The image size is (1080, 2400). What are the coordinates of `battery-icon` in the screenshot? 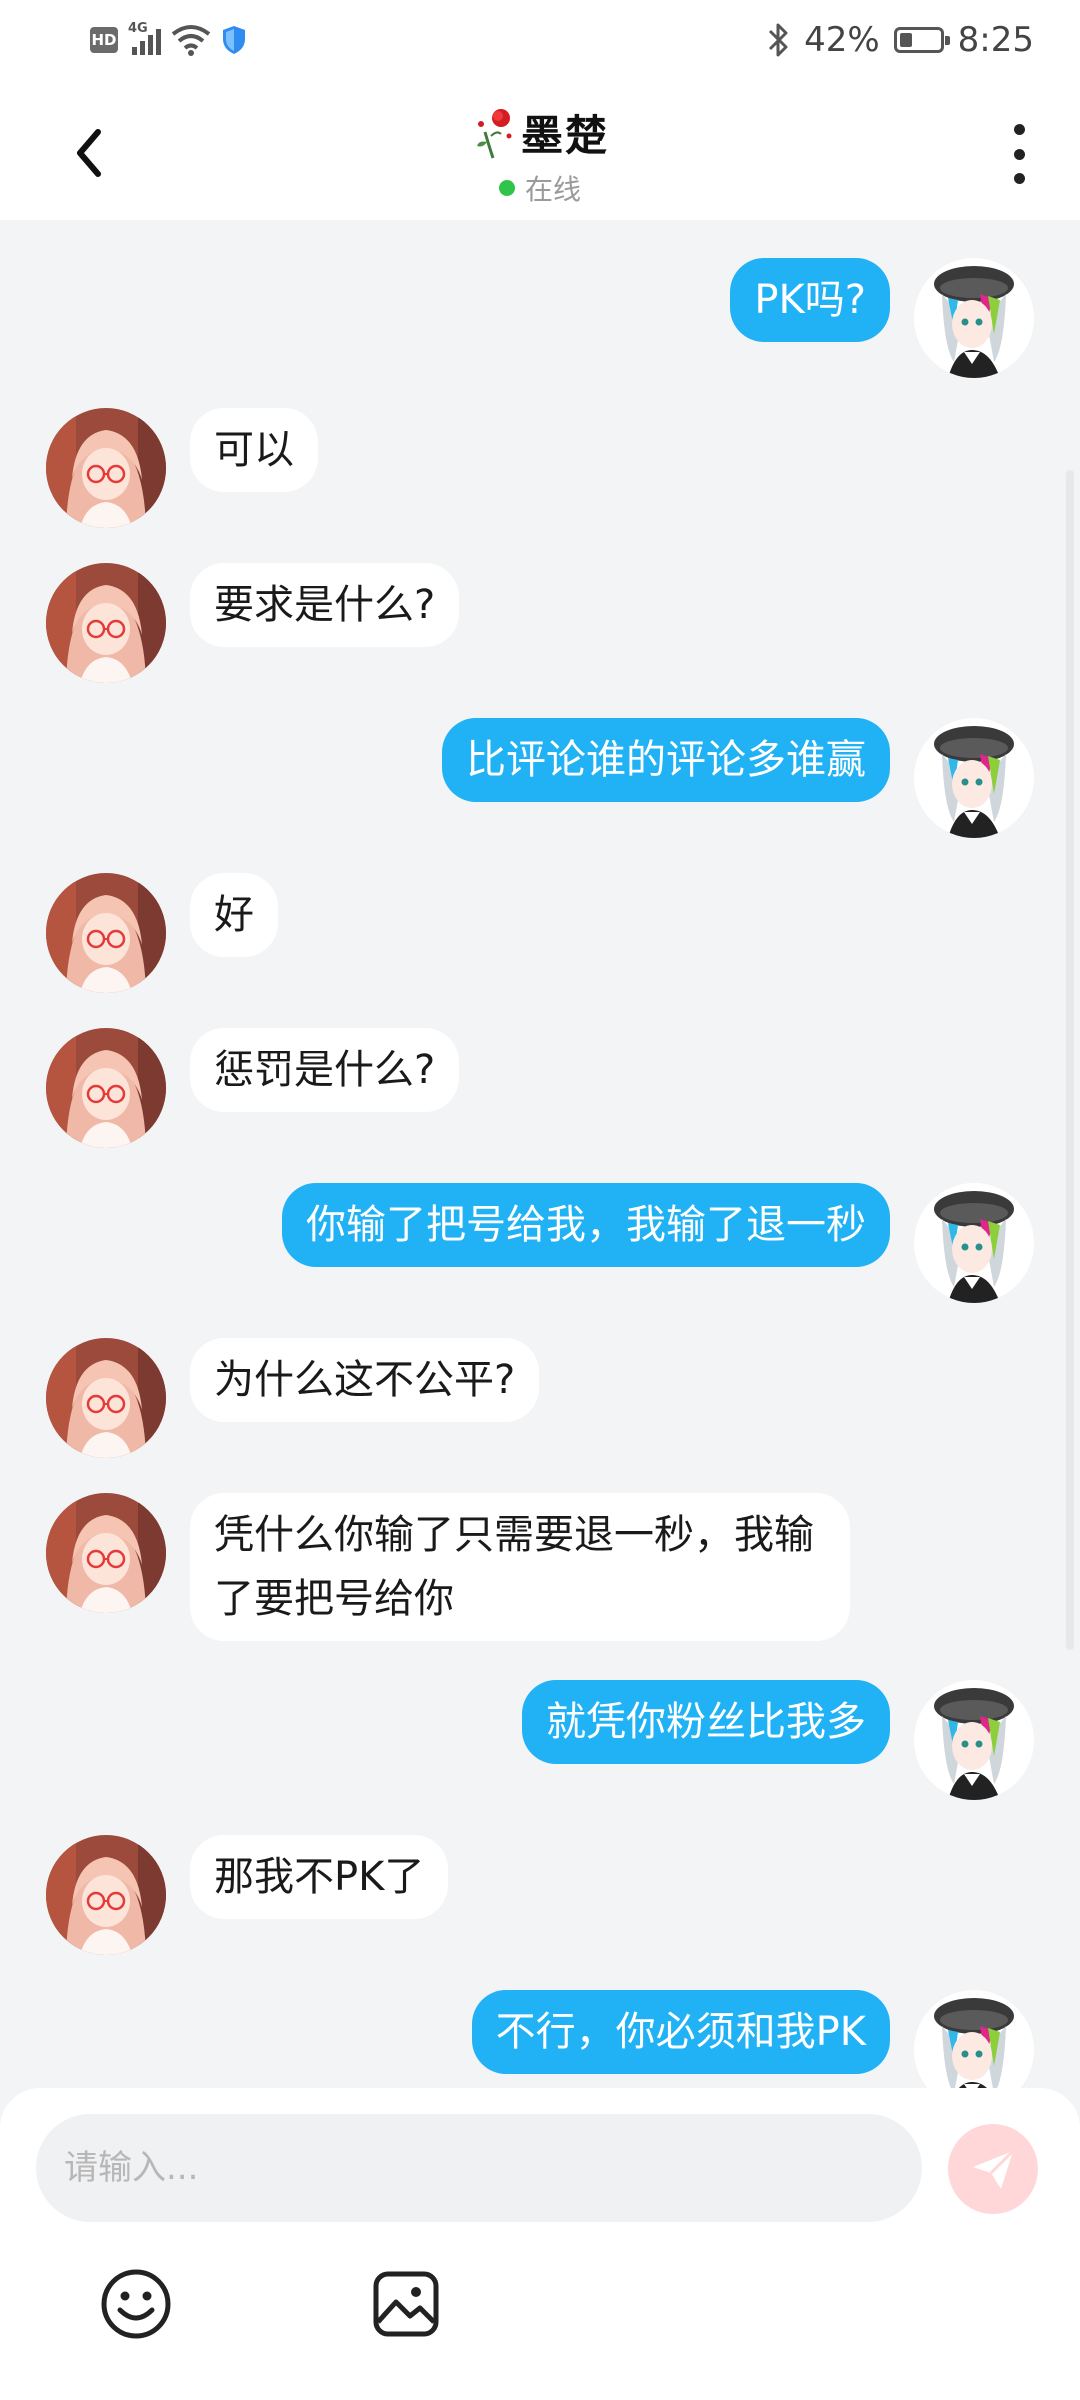 It's located at (921, 40).